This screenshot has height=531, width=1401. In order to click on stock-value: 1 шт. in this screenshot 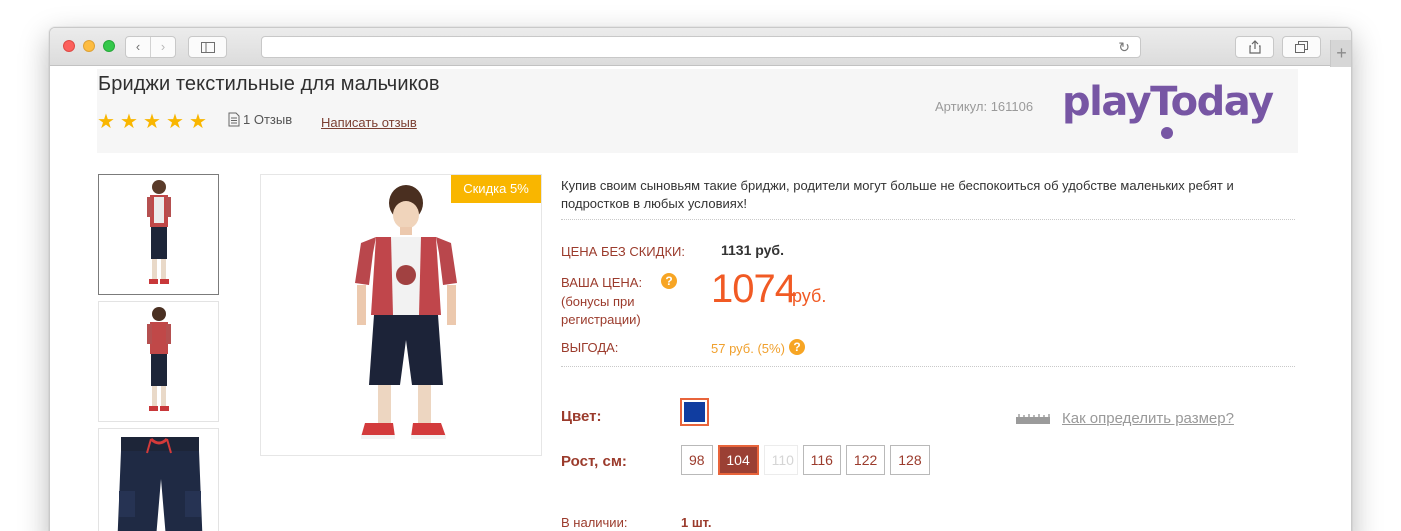, I will do `click(696, 522)`.